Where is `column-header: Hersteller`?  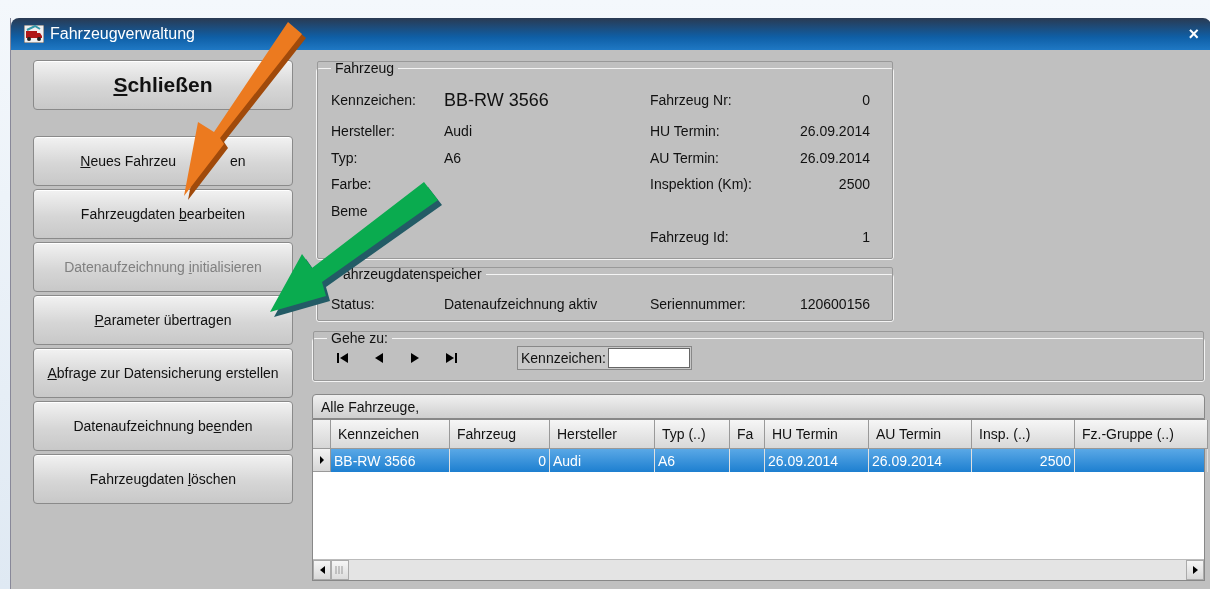 column-header: Hersteller is located at coordinates (602, 434).